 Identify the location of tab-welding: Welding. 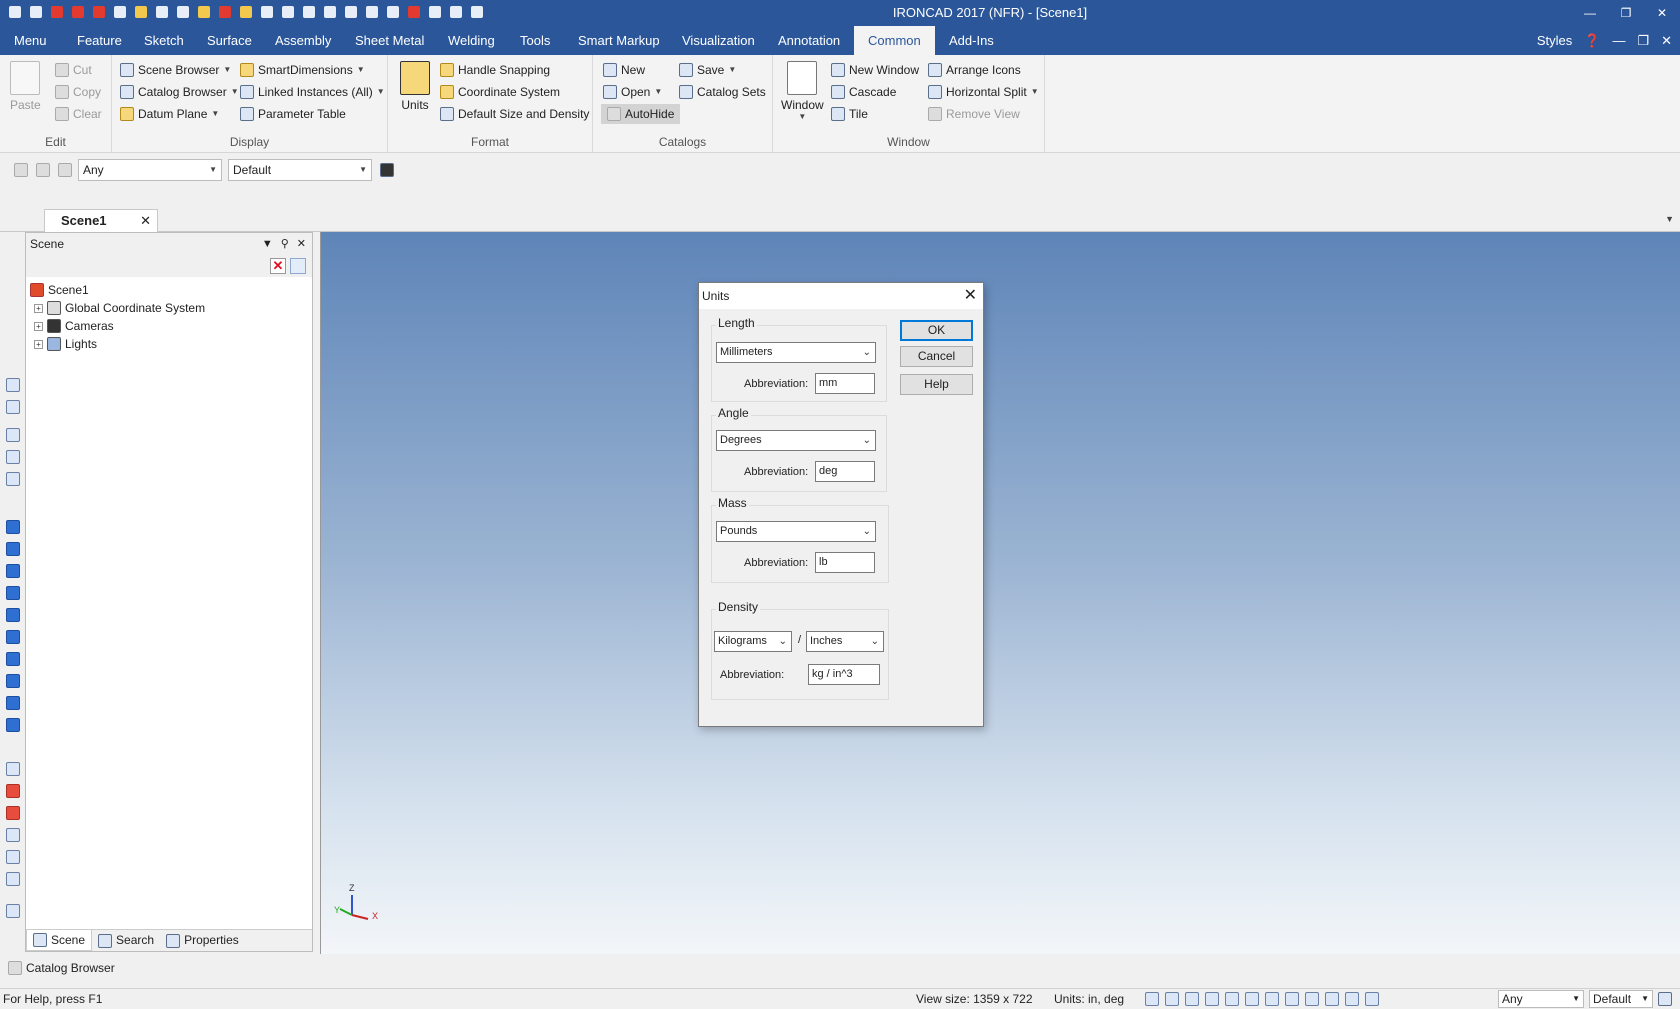
(471, 40).